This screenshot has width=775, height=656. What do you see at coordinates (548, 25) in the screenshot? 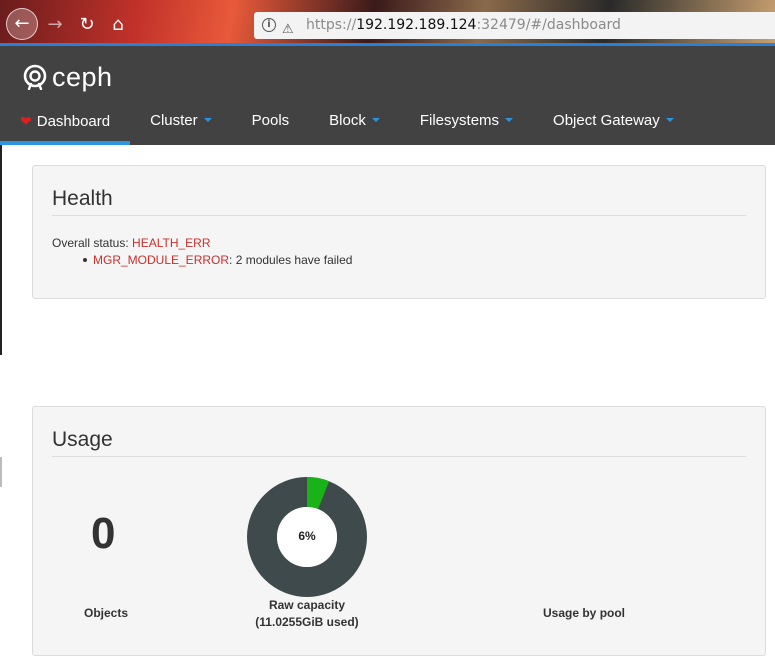
I see `url-path: :32479/#/dashboard` at bounding box center [548, 25].